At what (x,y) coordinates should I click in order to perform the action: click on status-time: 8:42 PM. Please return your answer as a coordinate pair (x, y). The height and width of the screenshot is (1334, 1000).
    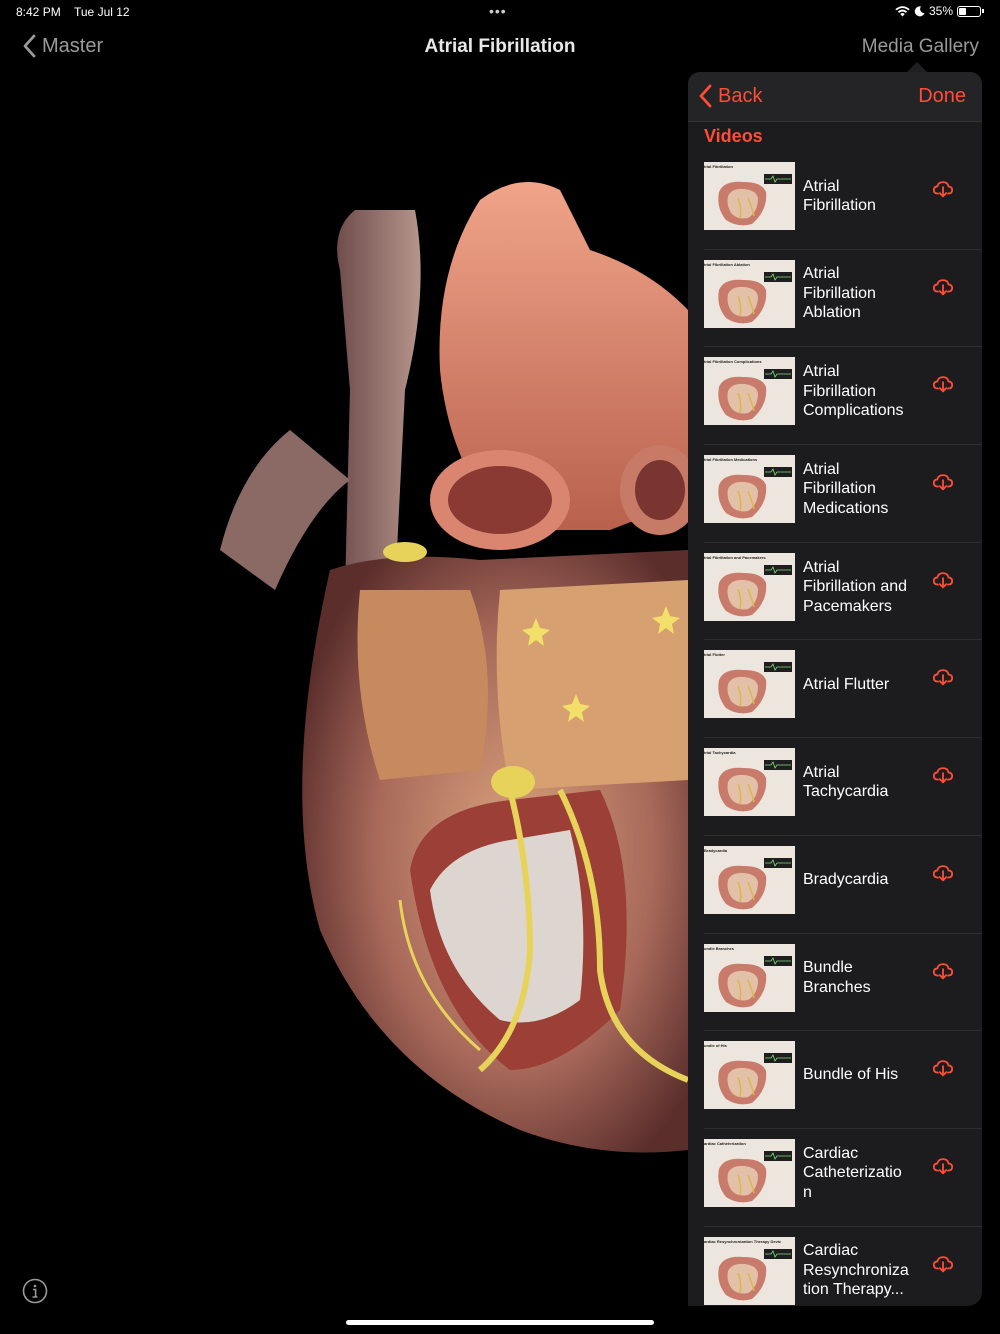
    Looking at the image, I should click on (38, 12).